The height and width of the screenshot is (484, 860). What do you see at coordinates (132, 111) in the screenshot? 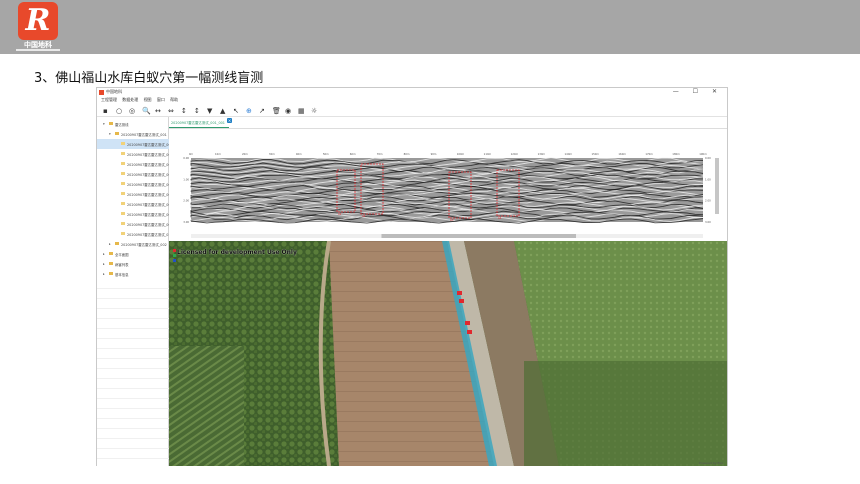
I see `zoom-icon: ◎` at bounding box center [132, 111].